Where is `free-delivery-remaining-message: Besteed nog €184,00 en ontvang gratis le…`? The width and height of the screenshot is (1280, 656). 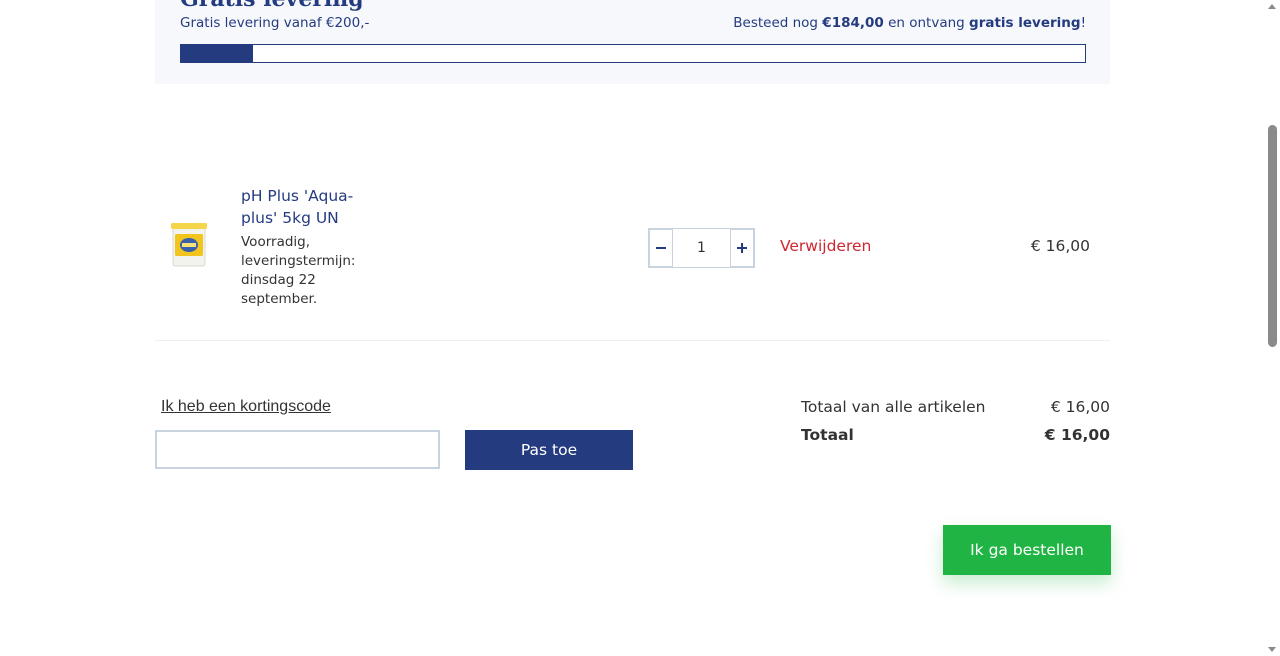
free-delivery-remaining-message: Besteed nog €184,00 en ontvang gratis le… is located at coordinates (909, 23).